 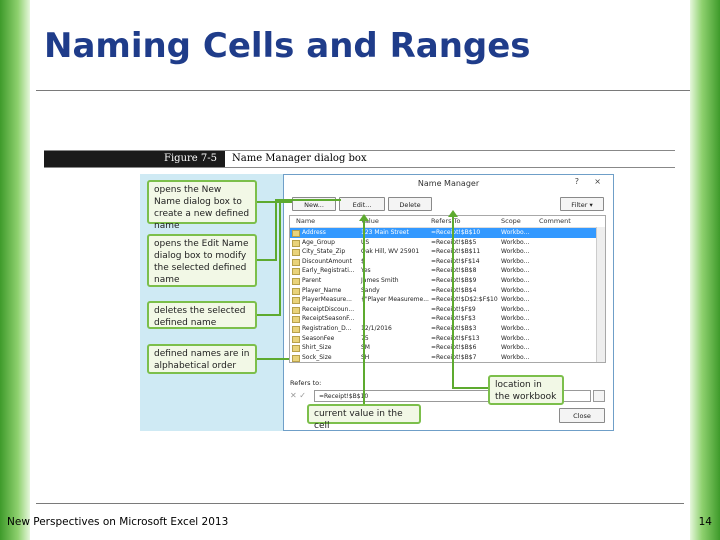 What do you see at coordinates (317, 357) in the screenshot?
I see `cell-name: Sock_Size` at bounding box center [317, 357].